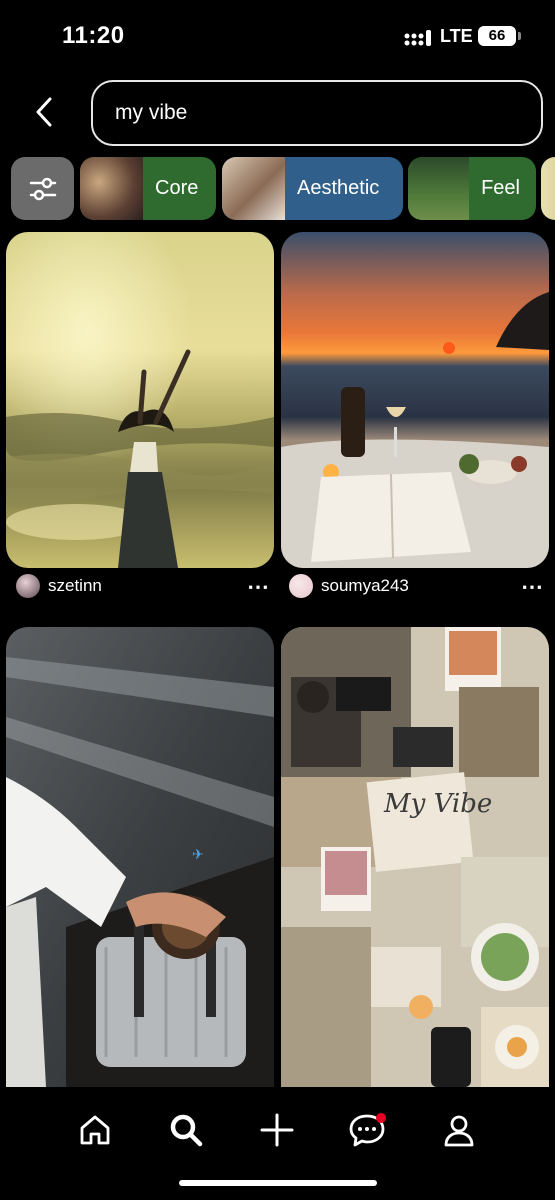 The width and height of the screenshot is (555, 1200). I want to click on author-name: soumya243, so click(365, 585).